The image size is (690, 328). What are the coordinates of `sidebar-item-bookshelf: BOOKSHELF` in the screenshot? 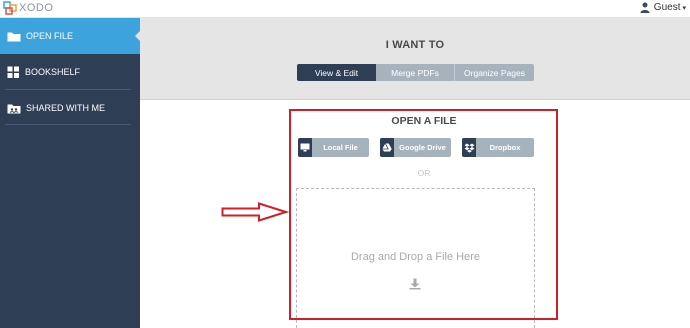 It's located at (70, 72).